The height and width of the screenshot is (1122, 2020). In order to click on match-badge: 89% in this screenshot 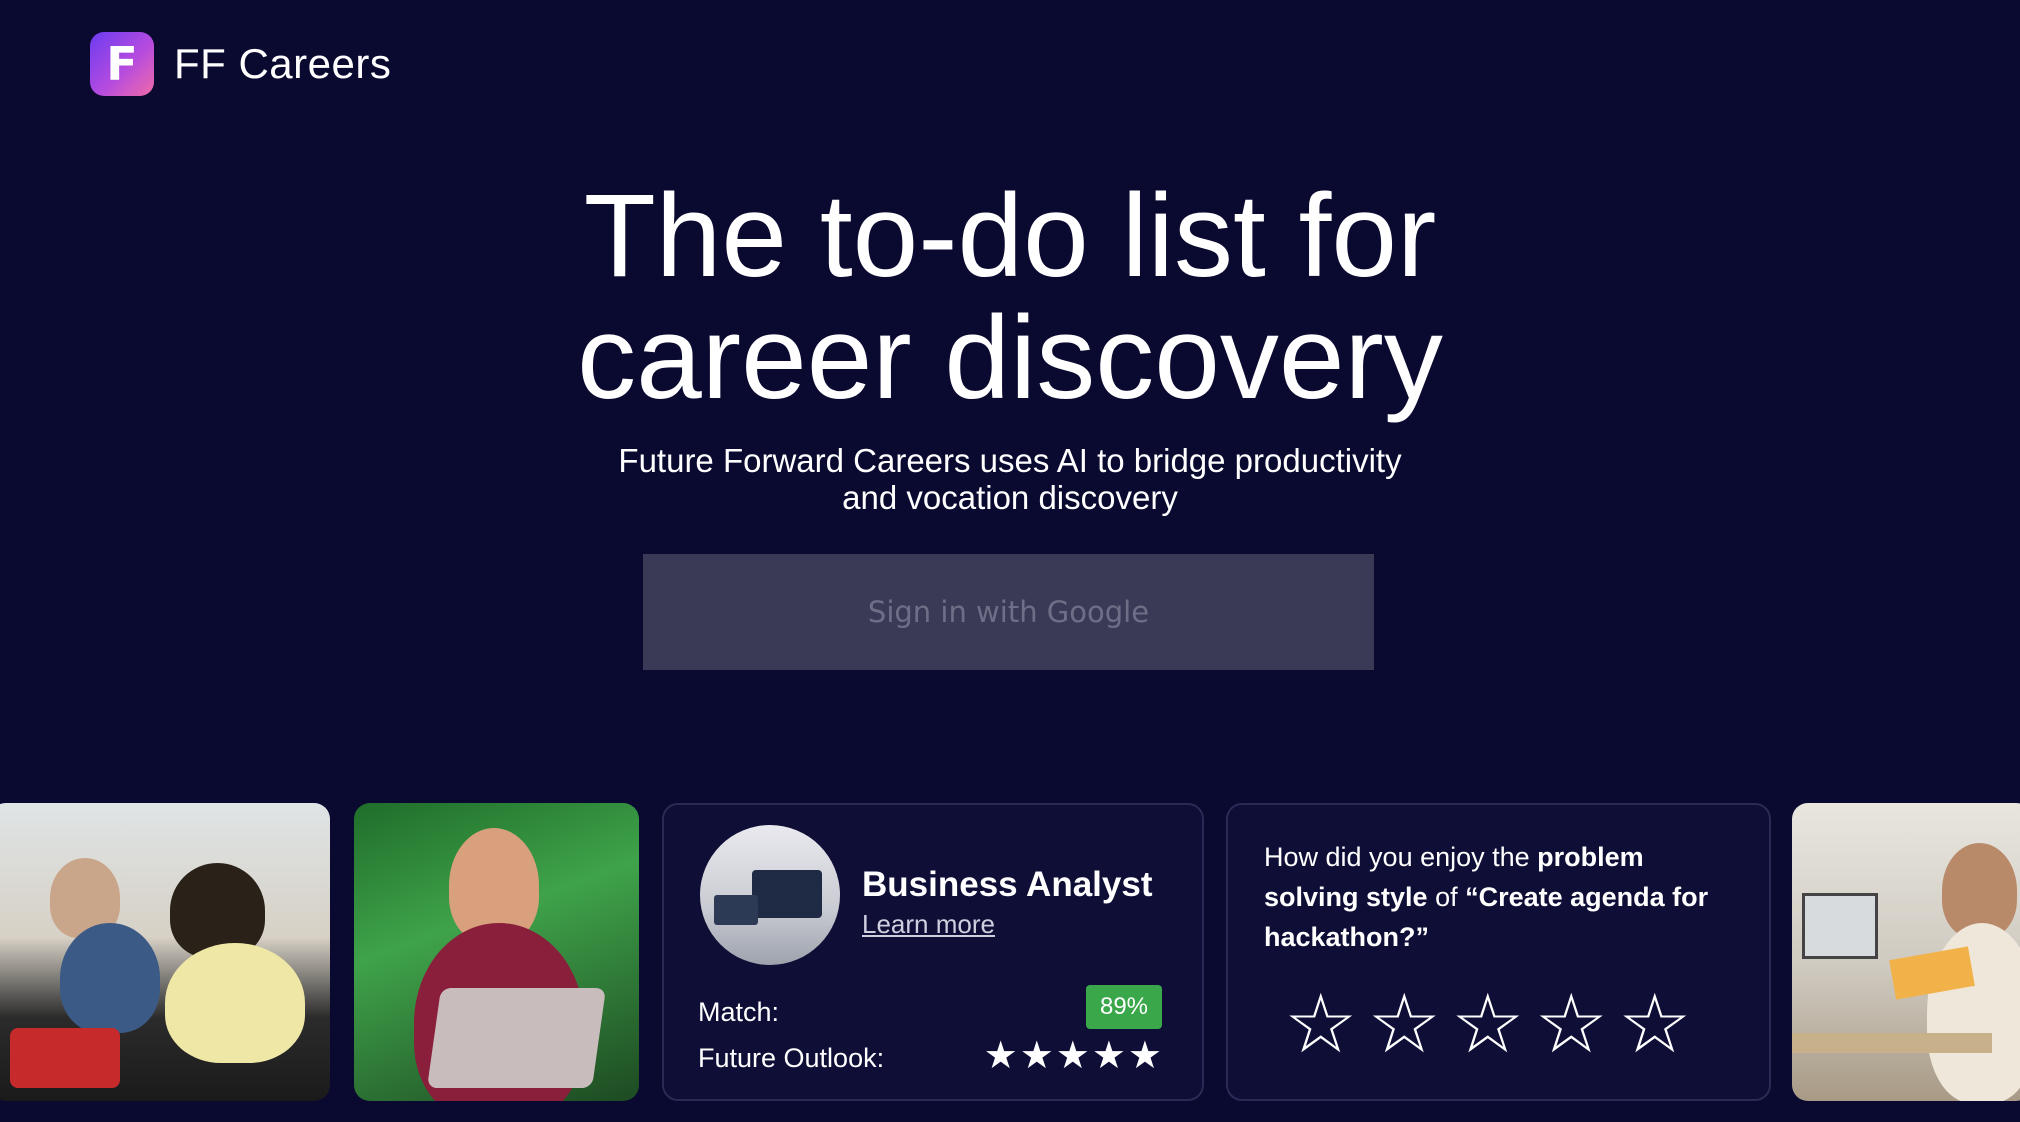, I will do `click(1124, 1007)`.